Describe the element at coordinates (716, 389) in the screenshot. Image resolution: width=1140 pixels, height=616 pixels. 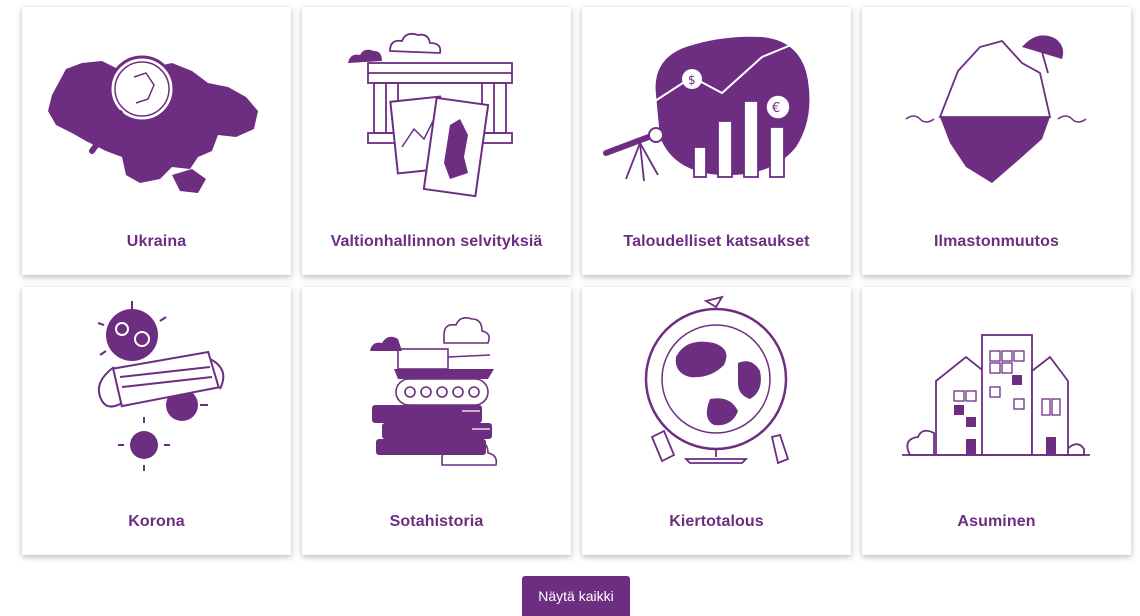
I see `globe-recycling-icon` at that location.